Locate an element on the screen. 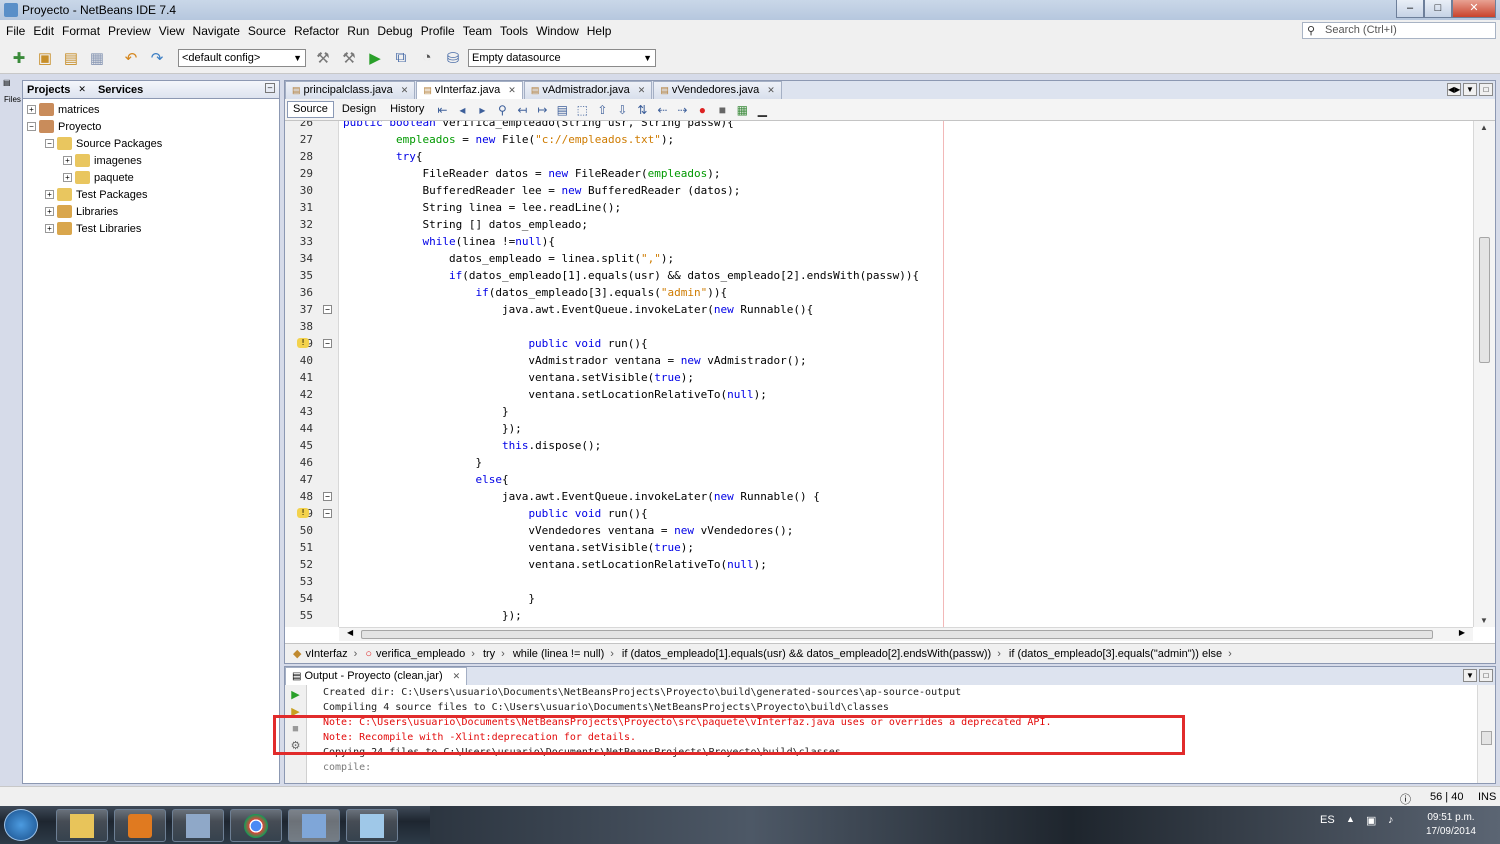 The height and width of the screenshot is (844, 1500). toggle-selection-icon: ⬚ is located at coordinates (582, 110).